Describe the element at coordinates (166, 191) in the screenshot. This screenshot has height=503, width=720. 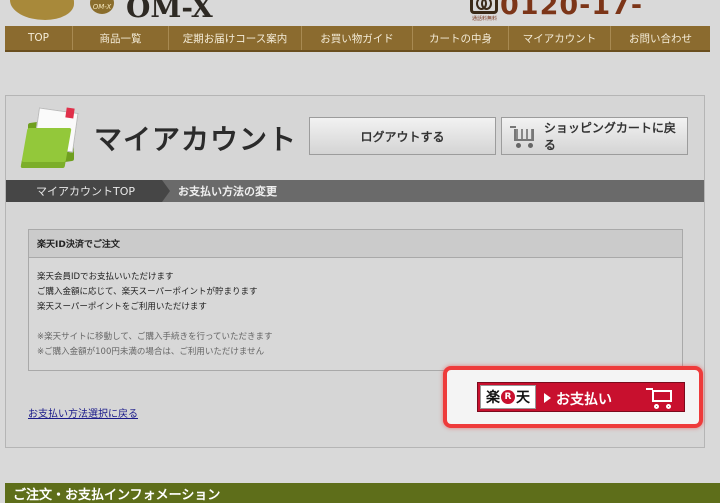
I see `breadcrumb-arrow-icon` at that location.